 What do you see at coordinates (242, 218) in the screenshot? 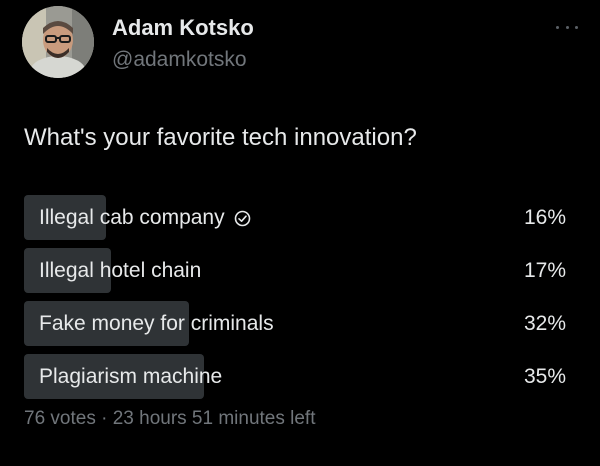
I see `check-circle-icon` at bounding box center [242, 218].